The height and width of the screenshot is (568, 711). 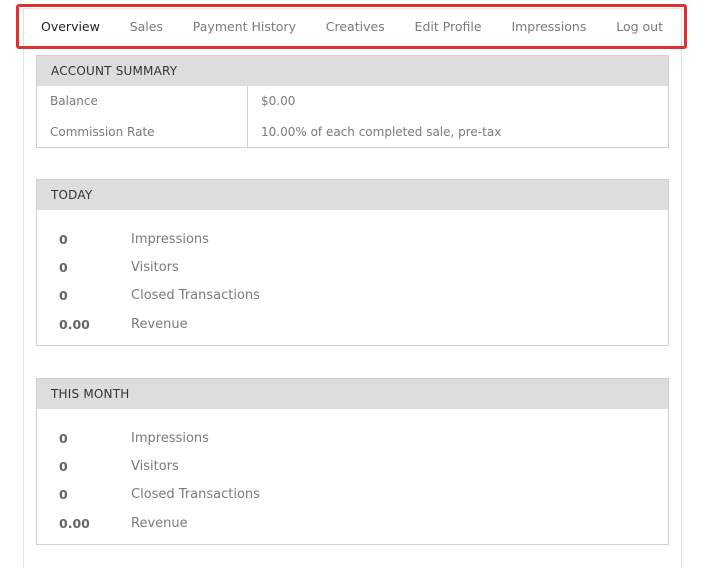 I want to click on tab-impressions: Impressions, so click(x=548, y=26).